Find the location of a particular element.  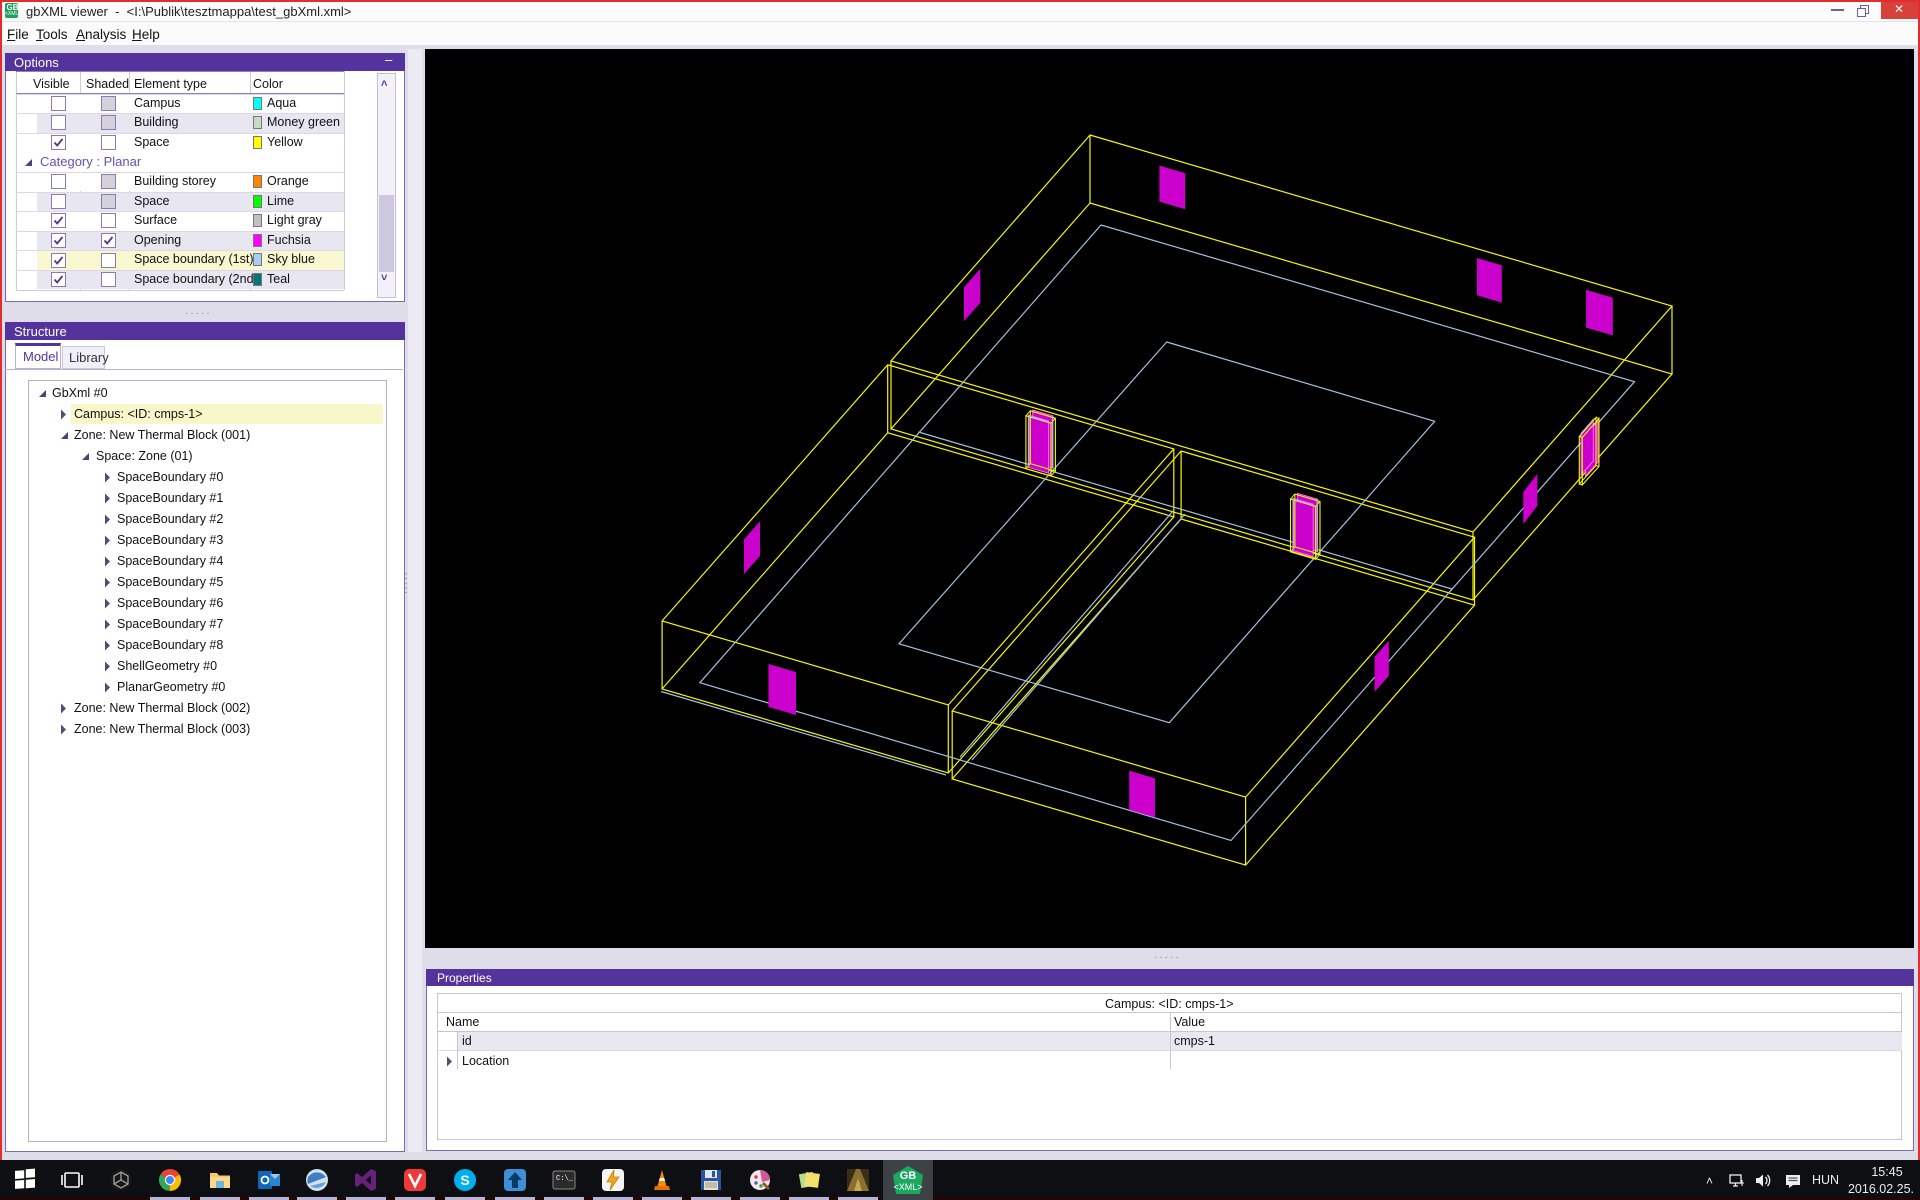

svg-text: S is located at coordinates (464, 1180).